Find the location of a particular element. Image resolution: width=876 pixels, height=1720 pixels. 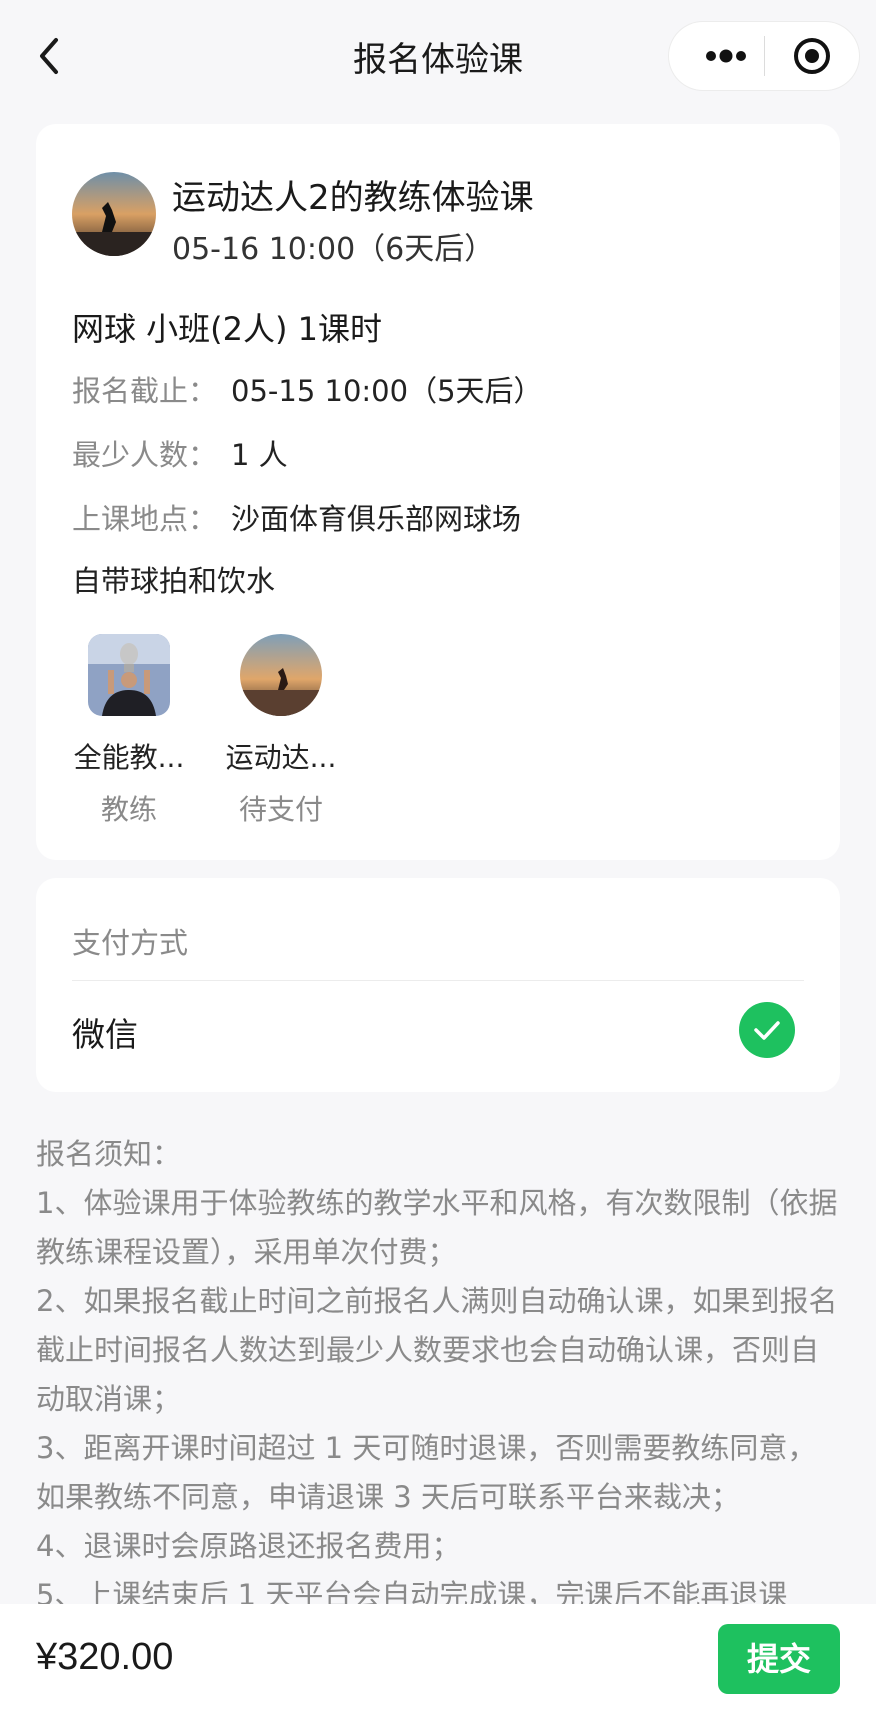

min-people-row: 最少人数： 1 人 is located at coordinates (180, 453).